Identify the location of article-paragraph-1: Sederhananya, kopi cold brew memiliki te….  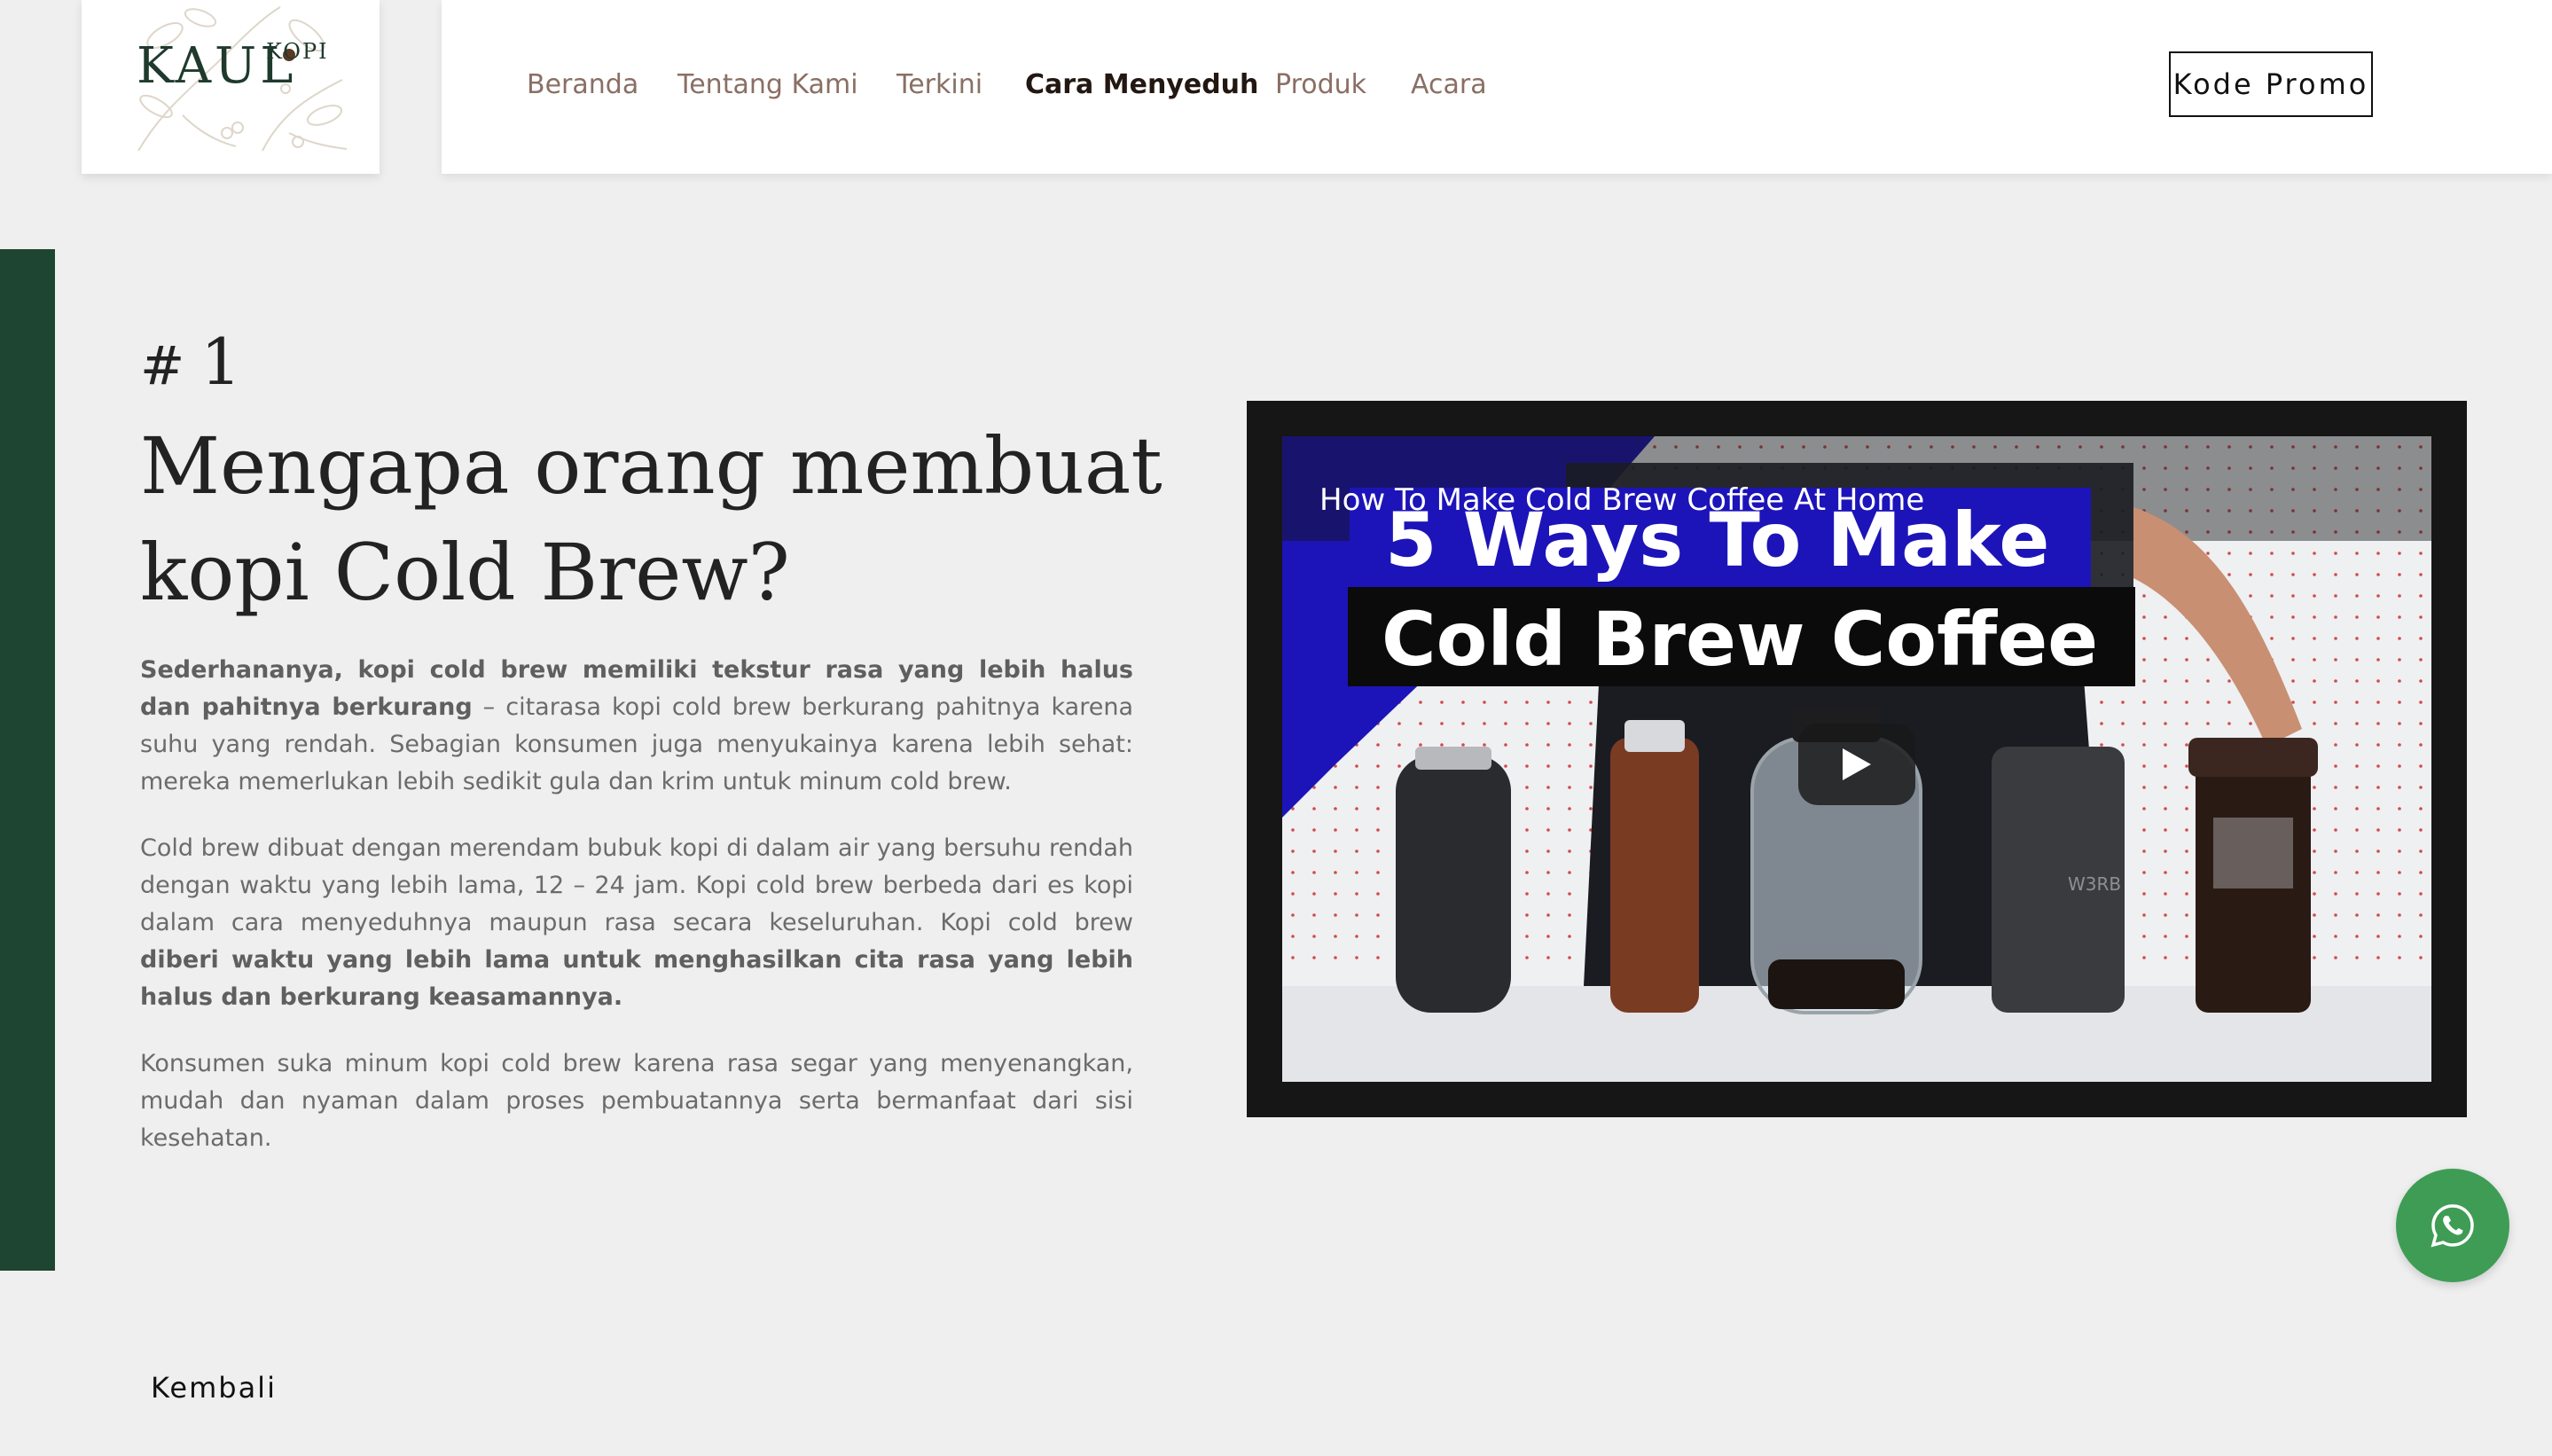
(636, 726).